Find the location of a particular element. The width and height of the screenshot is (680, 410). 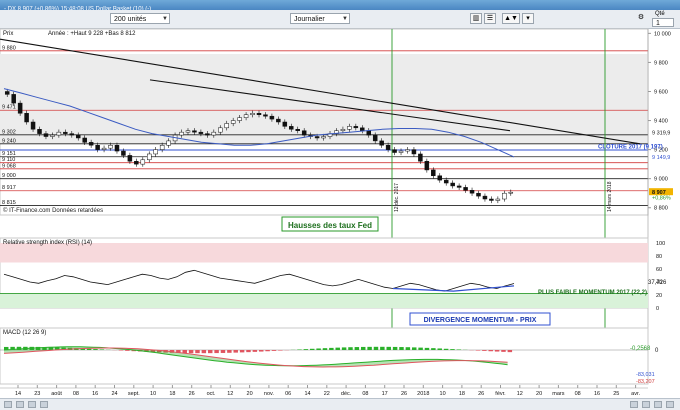

rsi-y-tick-label: 60 is located at coordinates (659, 270).